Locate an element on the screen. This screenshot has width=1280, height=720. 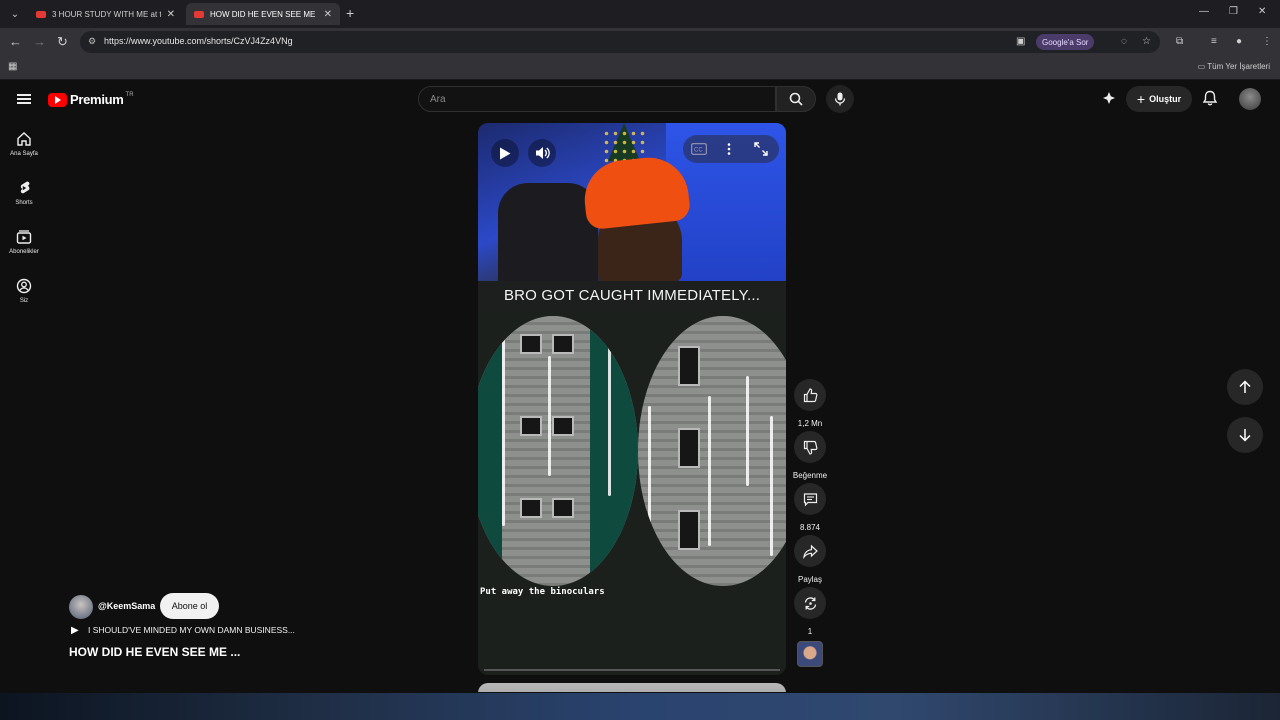
install-app-icon: ▣ is located at coordinates (1020, 41).